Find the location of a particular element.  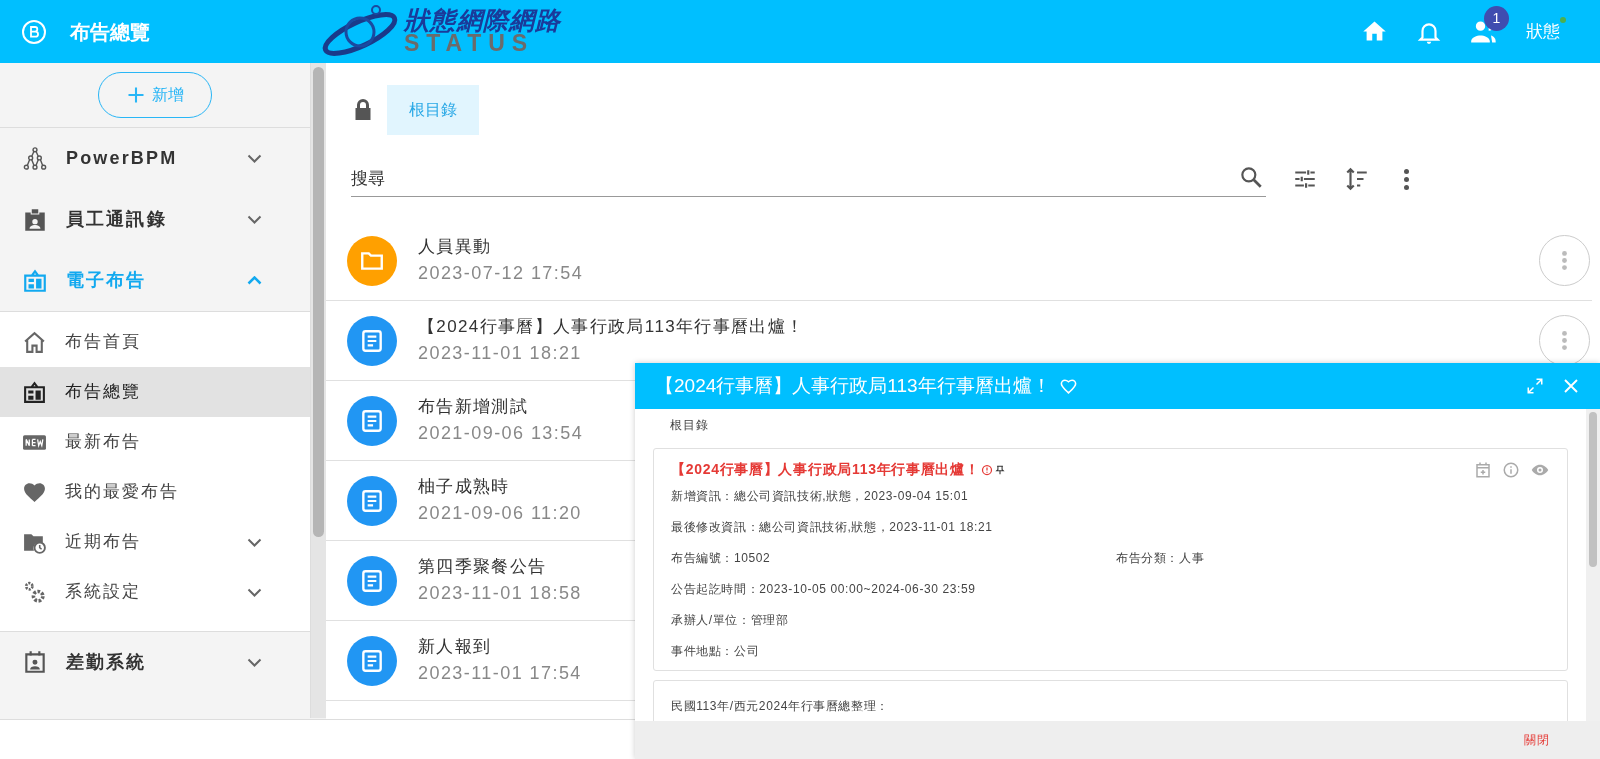

close-text-button: 關閉 is located at coordinates (1536, 740).